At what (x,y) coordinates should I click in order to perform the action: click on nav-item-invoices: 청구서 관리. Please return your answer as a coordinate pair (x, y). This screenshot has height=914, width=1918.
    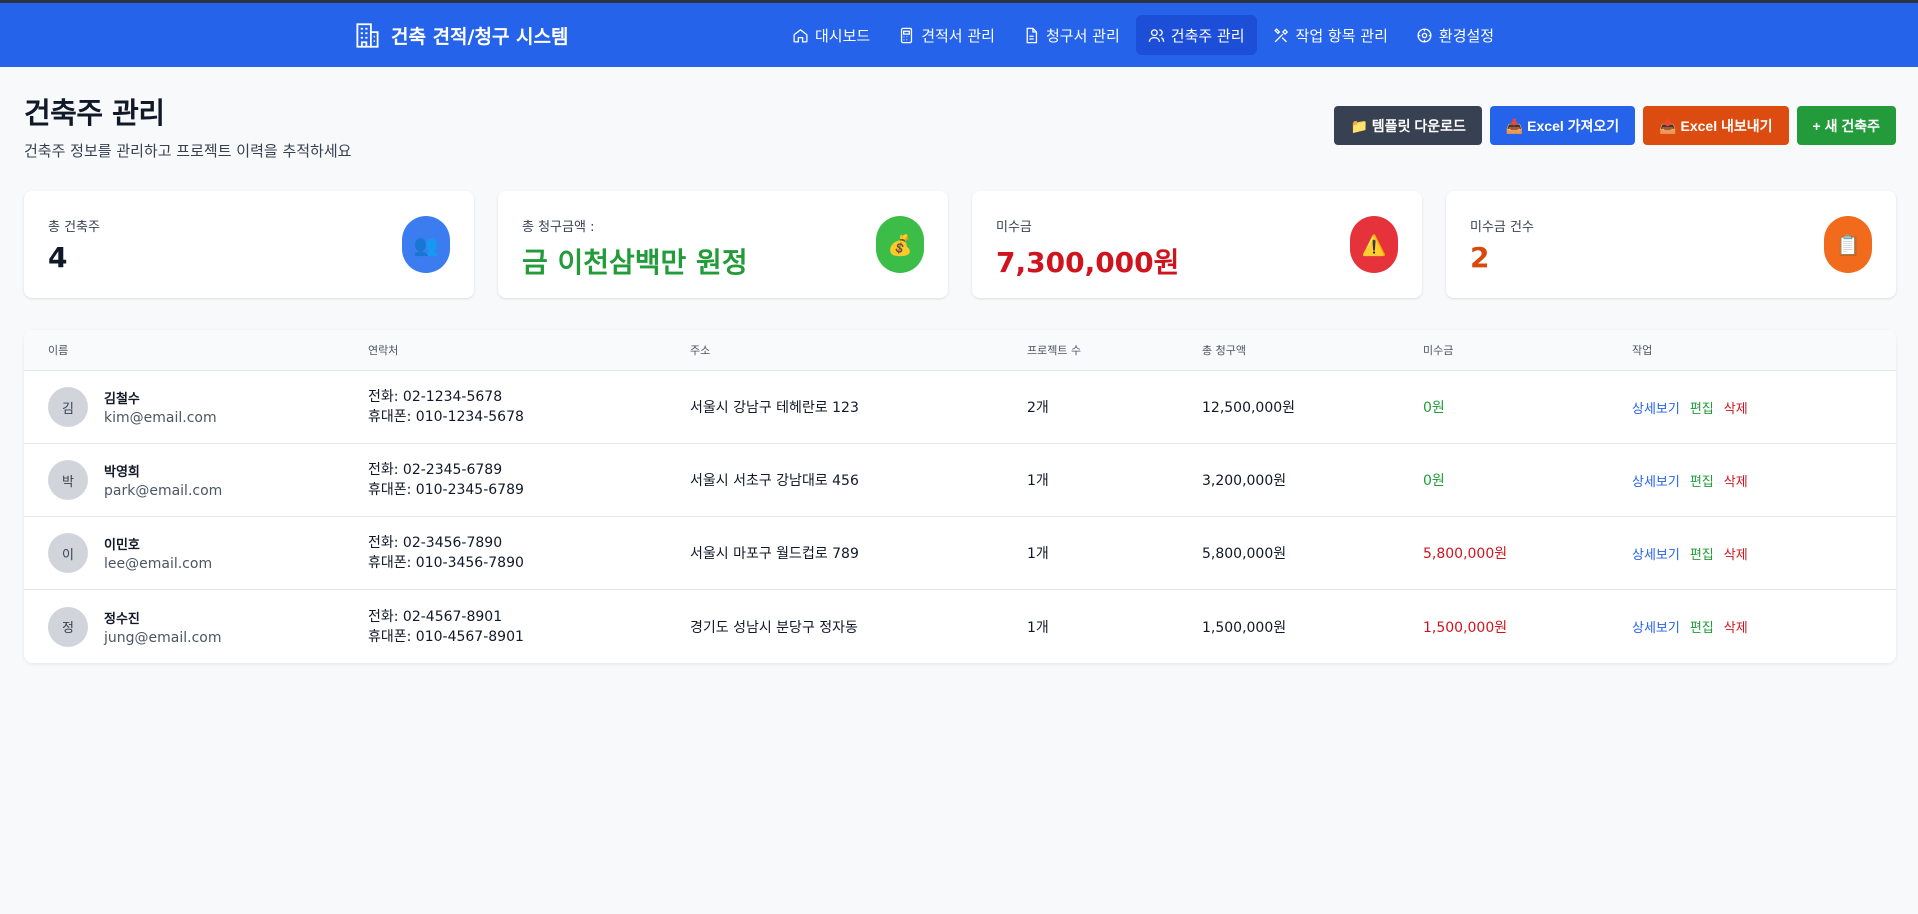
    Looking at the image, I should click on (1071, 35).